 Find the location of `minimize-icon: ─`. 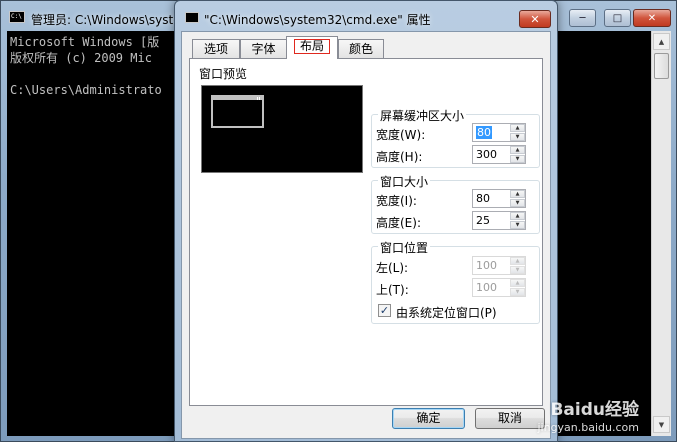

minimize-icon: ─ is located at coordinates (582, 18).